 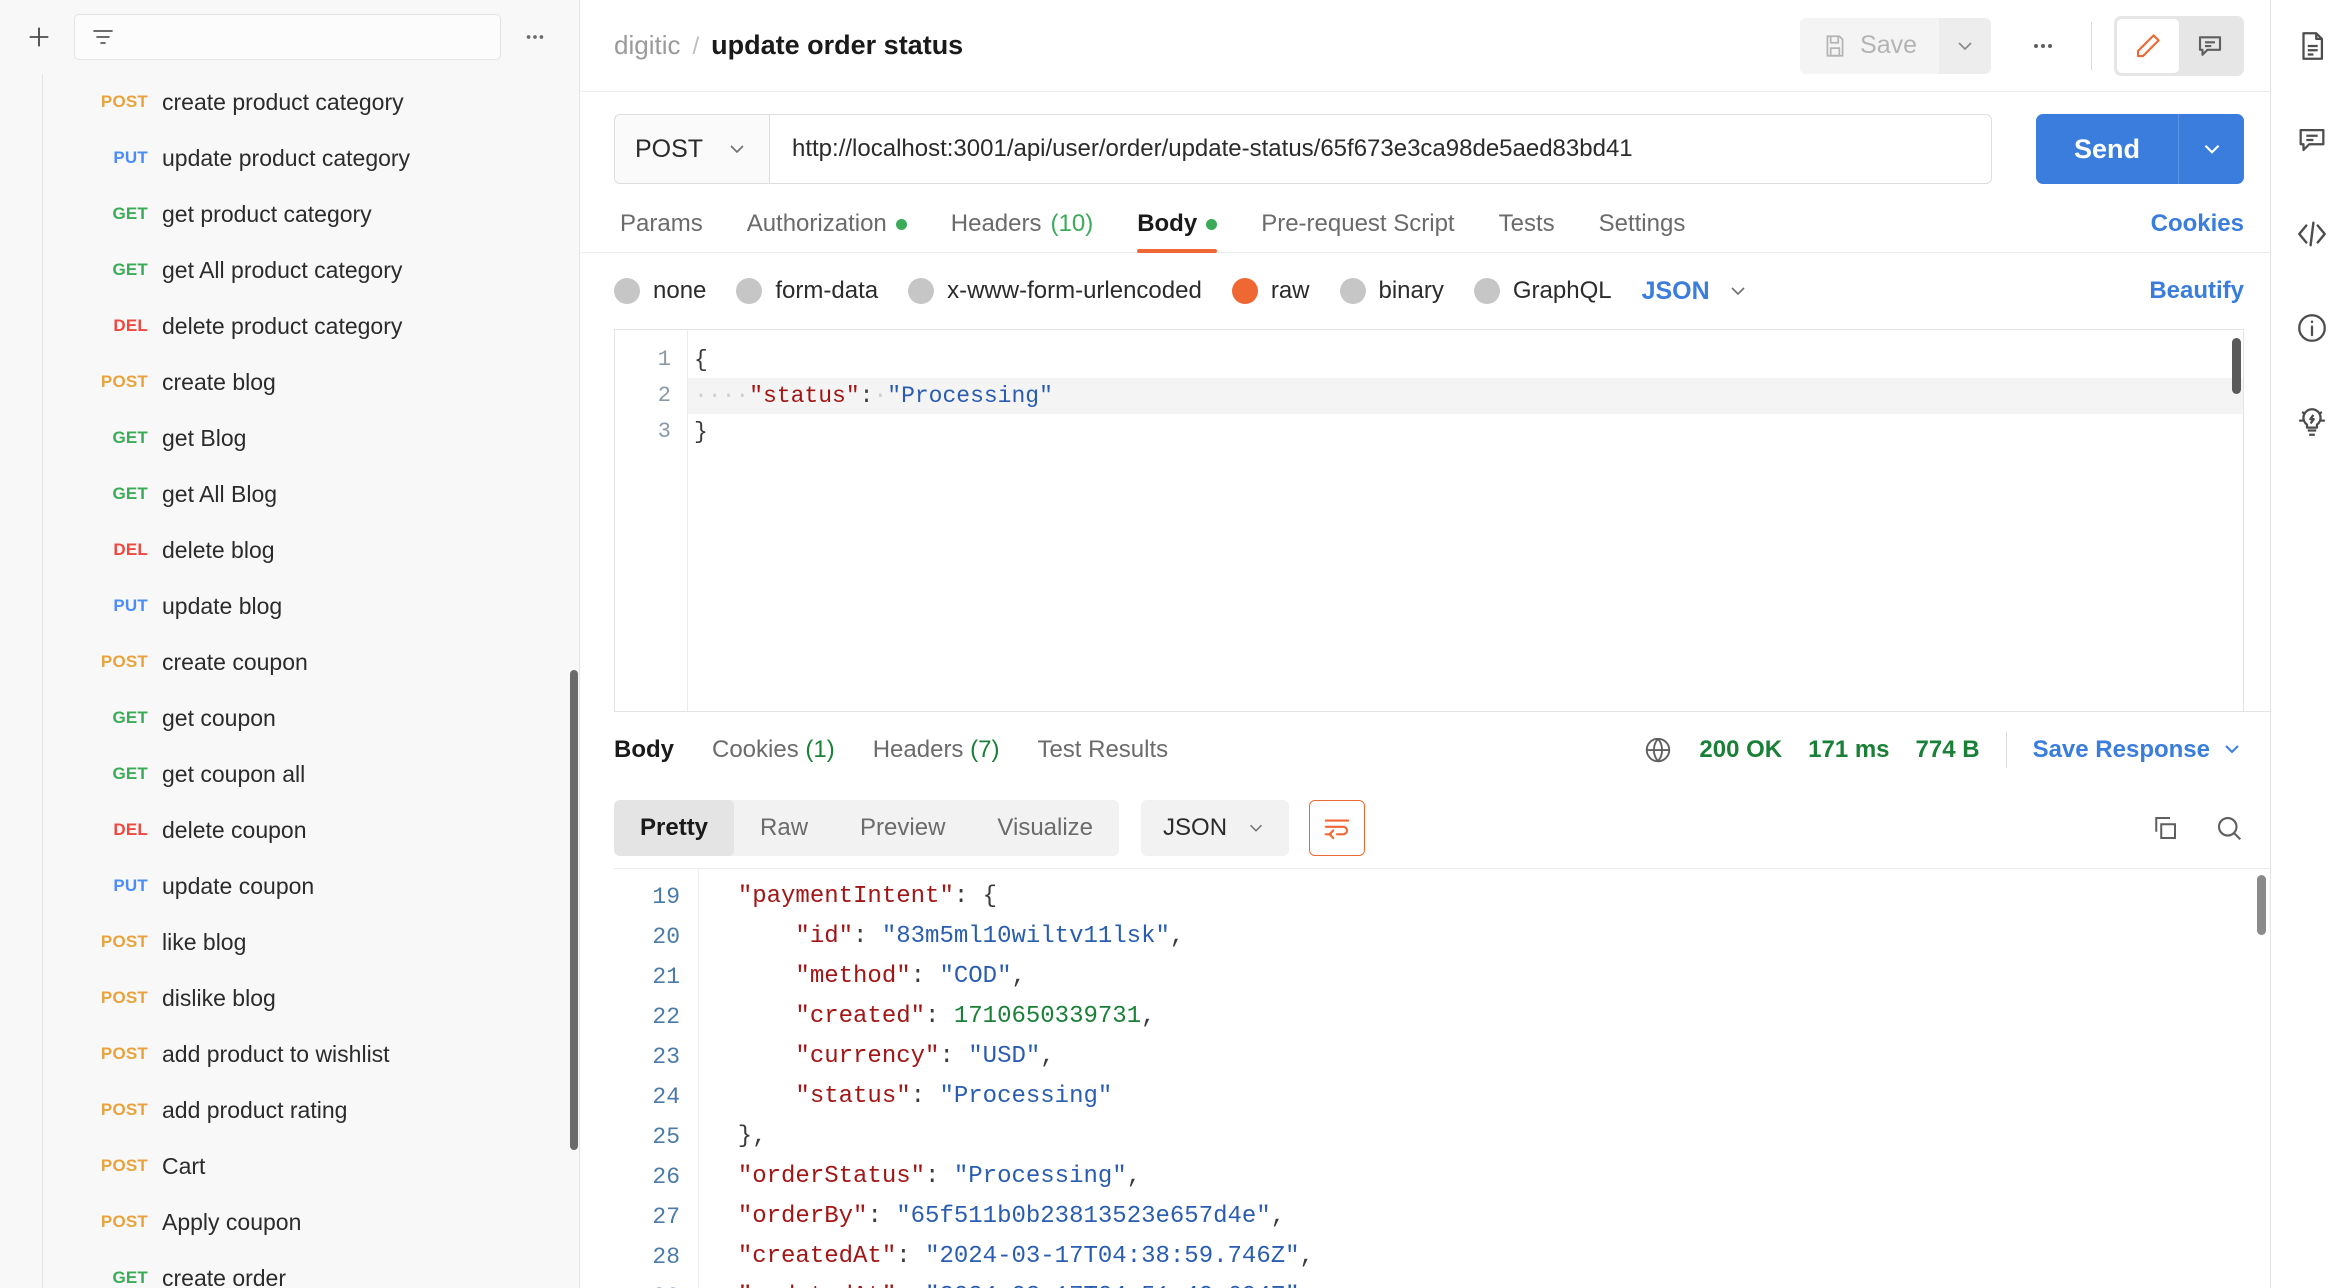 I want to click on list-item: DEL delete blog, so click(x=310, y=550).